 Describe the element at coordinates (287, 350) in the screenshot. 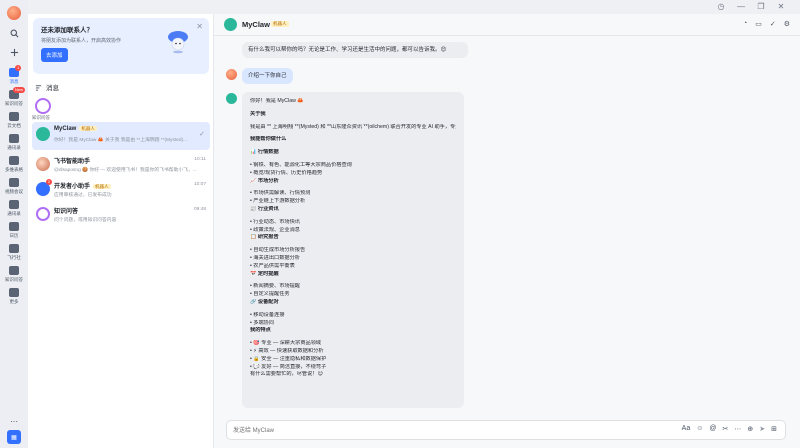

I see `reply-line: • ⚡ 高效 — 快速获取数据和分析` at that location.